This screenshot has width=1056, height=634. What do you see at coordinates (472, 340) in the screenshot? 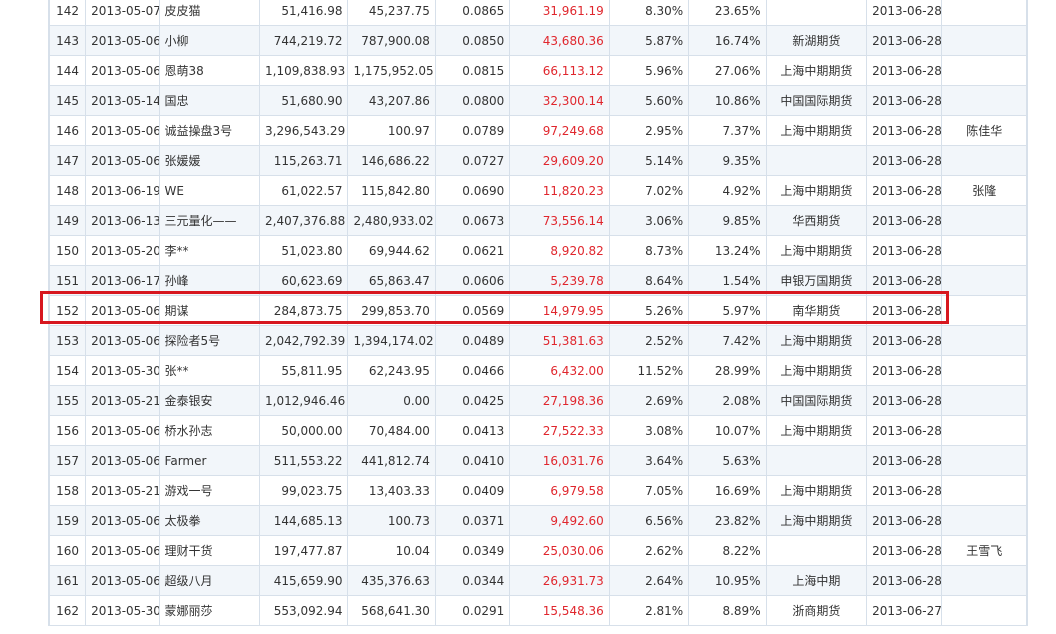
I see `cell-ratio: 0.0489` at bounding box center [472, 340].